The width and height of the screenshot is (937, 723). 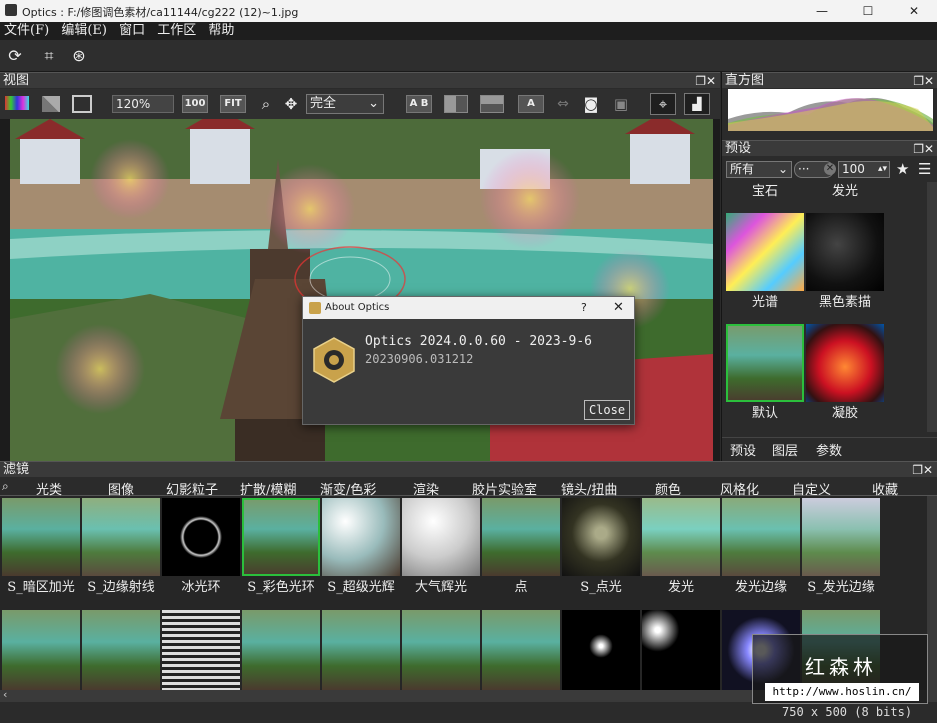 What do you see at coordinates (531, 104) in the screenshot?
I see `before-icon: A` at bounding box center [531, 104].